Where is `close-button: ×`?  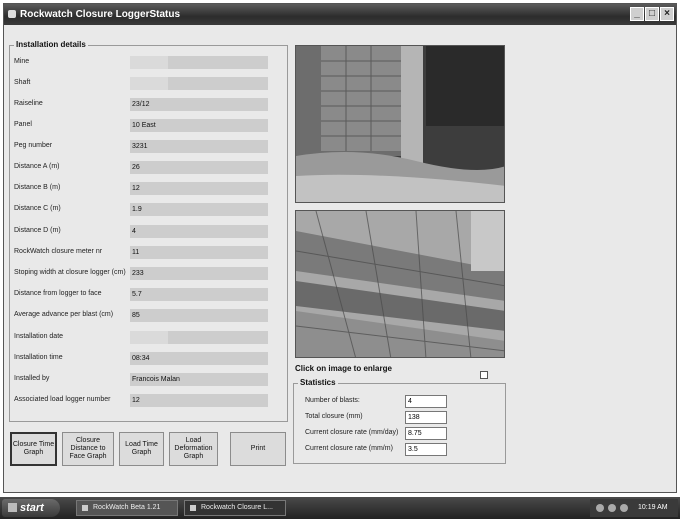 close-button: × is located at coordinates (667, 14).